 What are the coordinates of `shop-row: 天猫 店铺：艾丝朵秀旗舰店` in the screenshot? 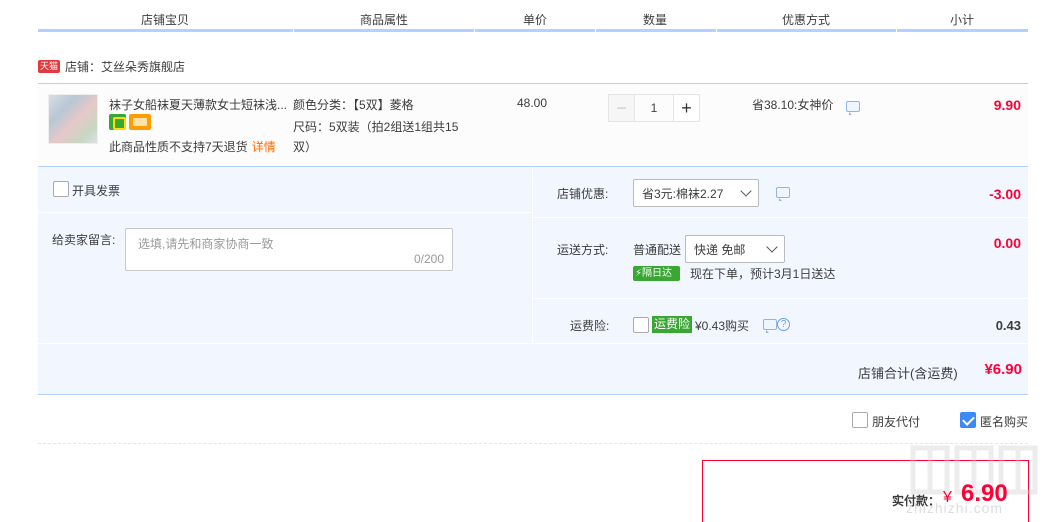 It's located at (111, 66).